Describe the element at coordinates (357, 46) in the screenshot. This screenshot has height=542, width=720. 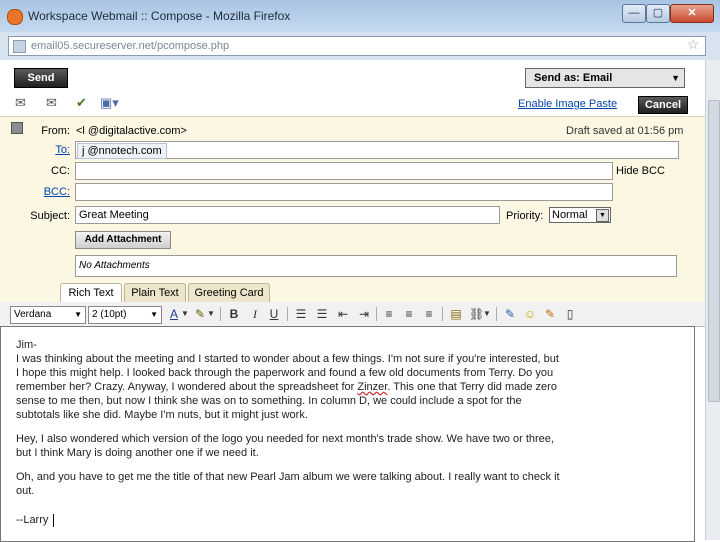
I see `address-bar: email05.secureserver.net/pcompose.php ☆` at that location.